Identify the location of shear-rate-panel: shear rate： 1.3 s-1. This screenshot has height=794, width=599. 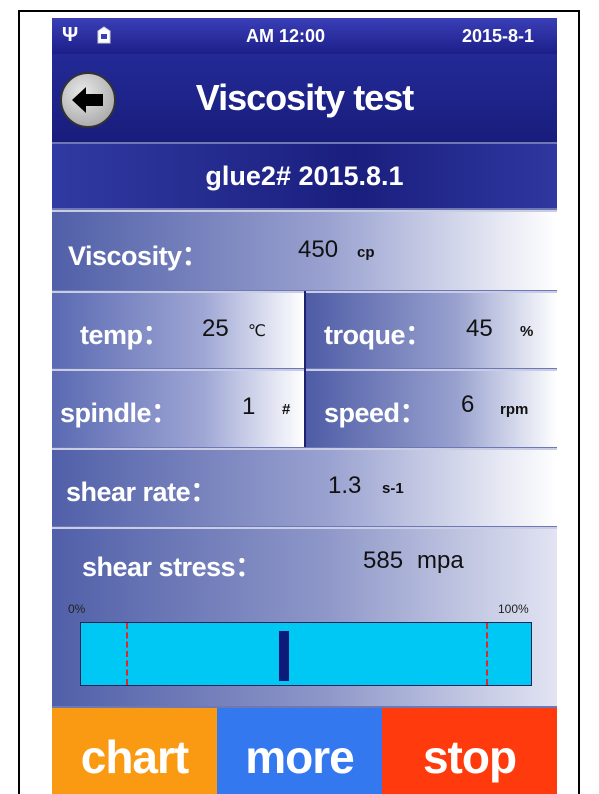
(304, 487).